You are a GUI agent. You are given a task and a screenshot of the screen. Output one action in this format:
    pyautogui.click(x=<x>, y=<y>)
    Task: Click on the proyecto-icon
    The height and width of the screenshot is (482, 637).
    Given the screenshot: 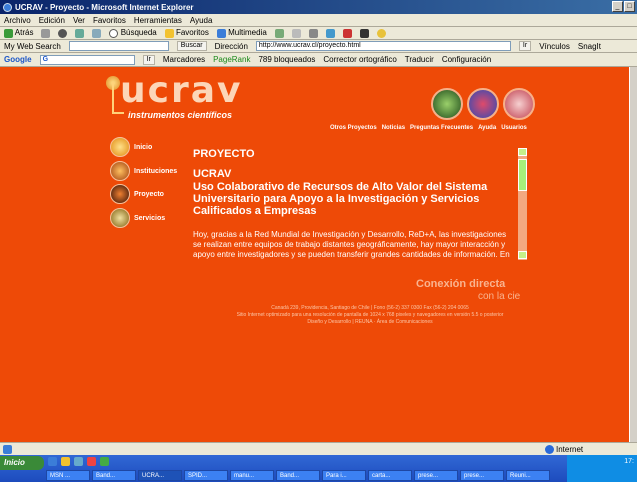 What is the action you would take?
    pyautogui.click(x=120, y=194)
    